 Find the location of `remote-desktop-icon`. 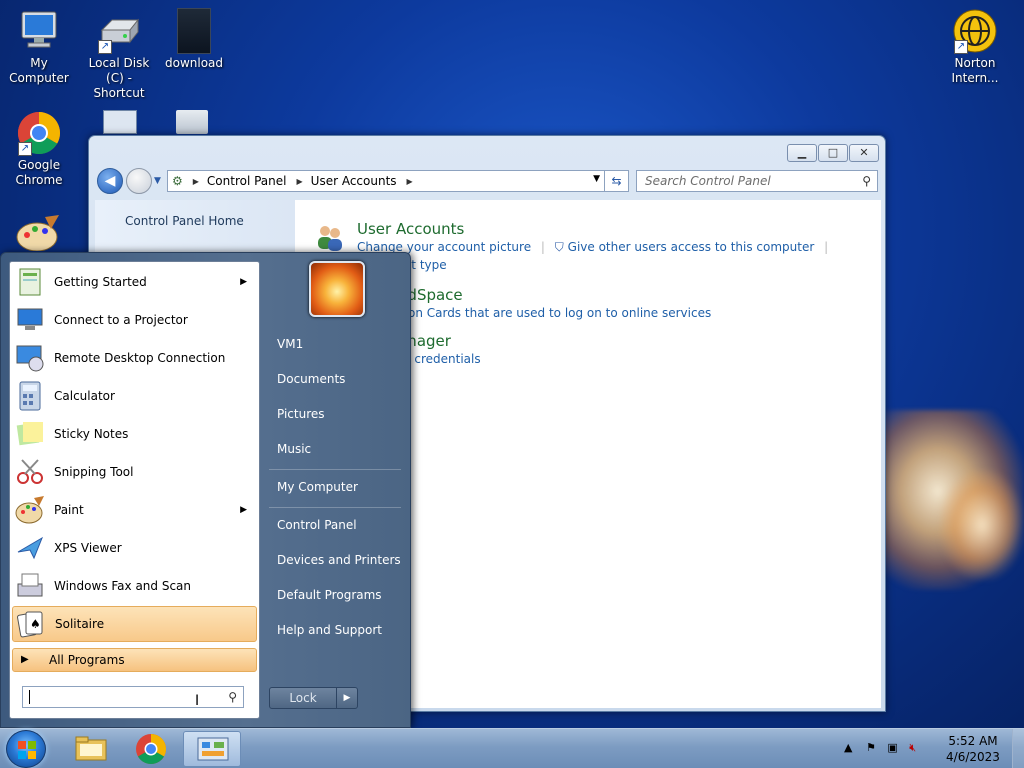

remote-desktop-icon is located at coordinates (30, 358).